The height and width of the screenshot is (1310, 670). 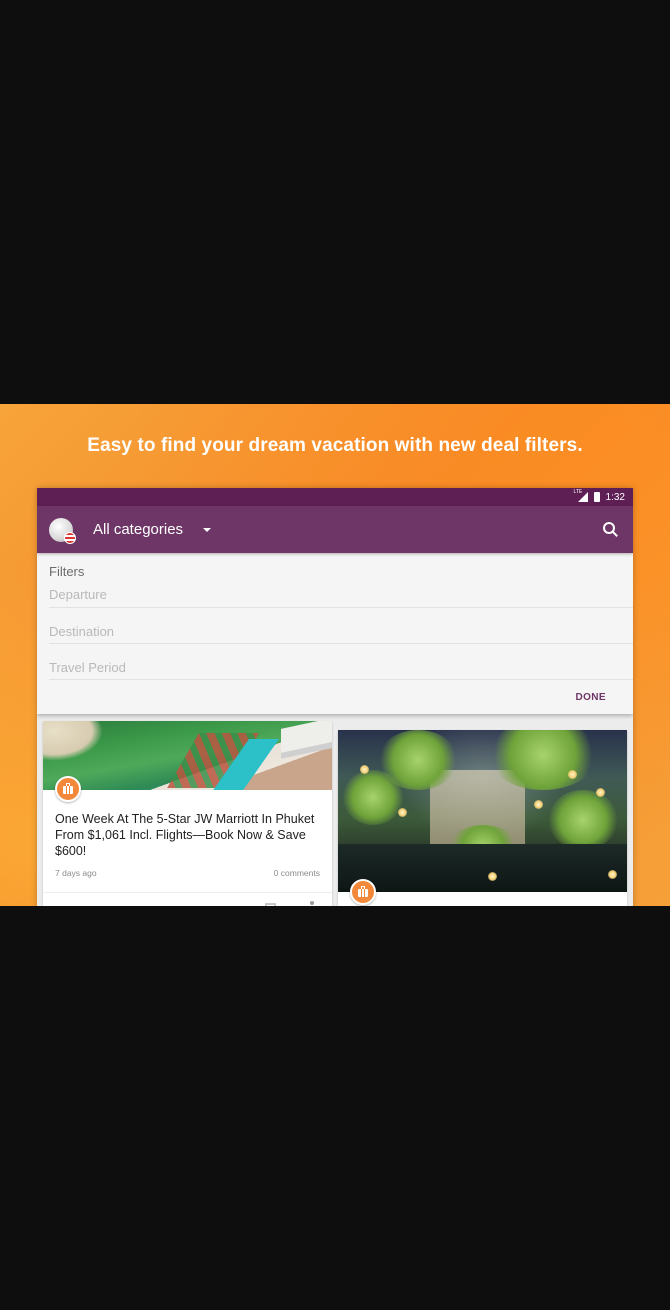 What do you see at coordinates (341, 626) in the screenshot?
I see `destination-field: Destination` at bounding box center [341, 626].